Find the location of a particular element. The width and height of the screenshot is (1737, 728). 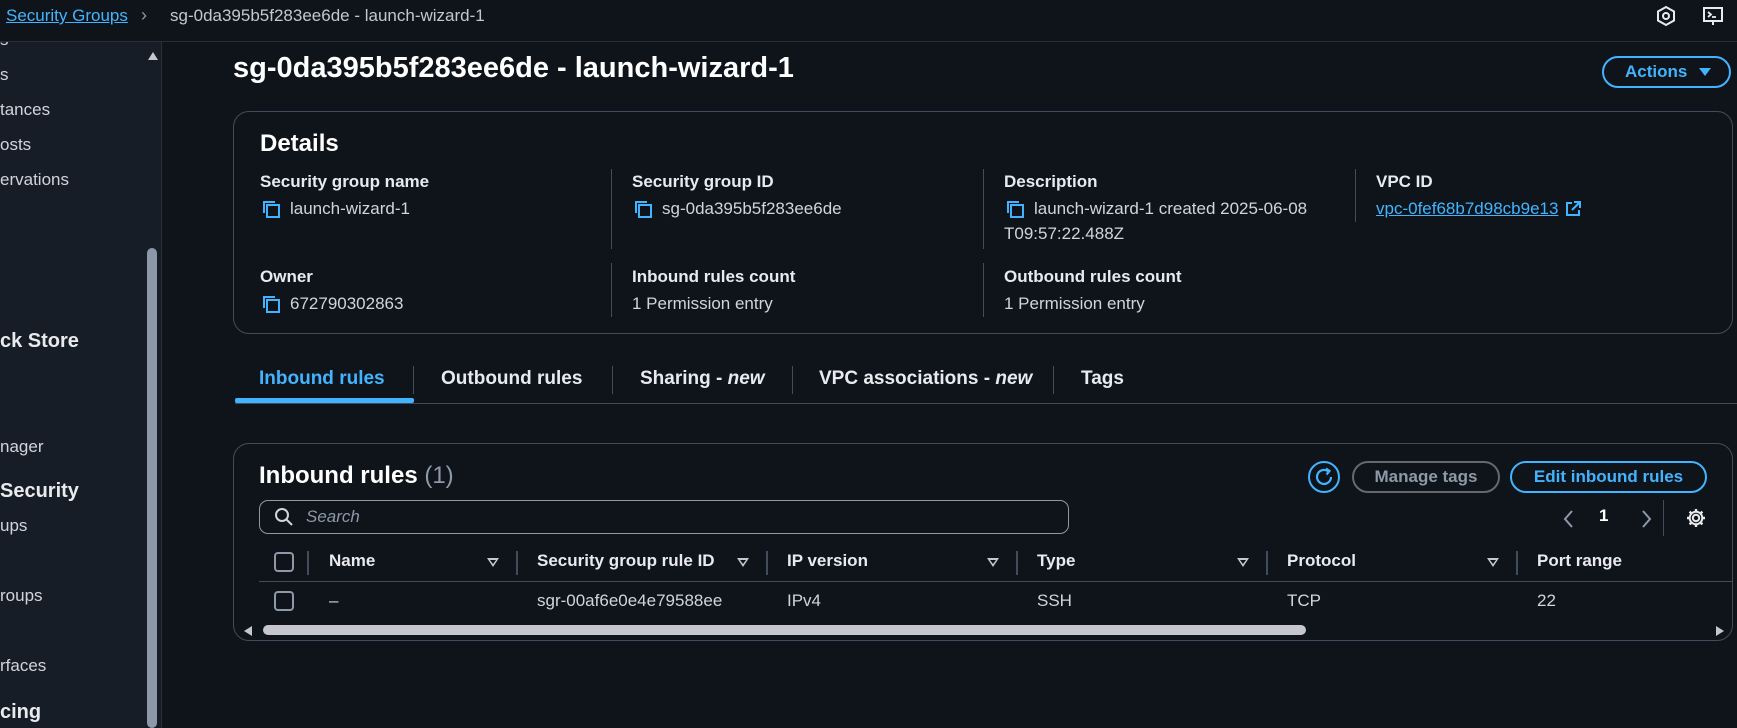

actions-button-label: Actions is located at coordinates (1656, 71).